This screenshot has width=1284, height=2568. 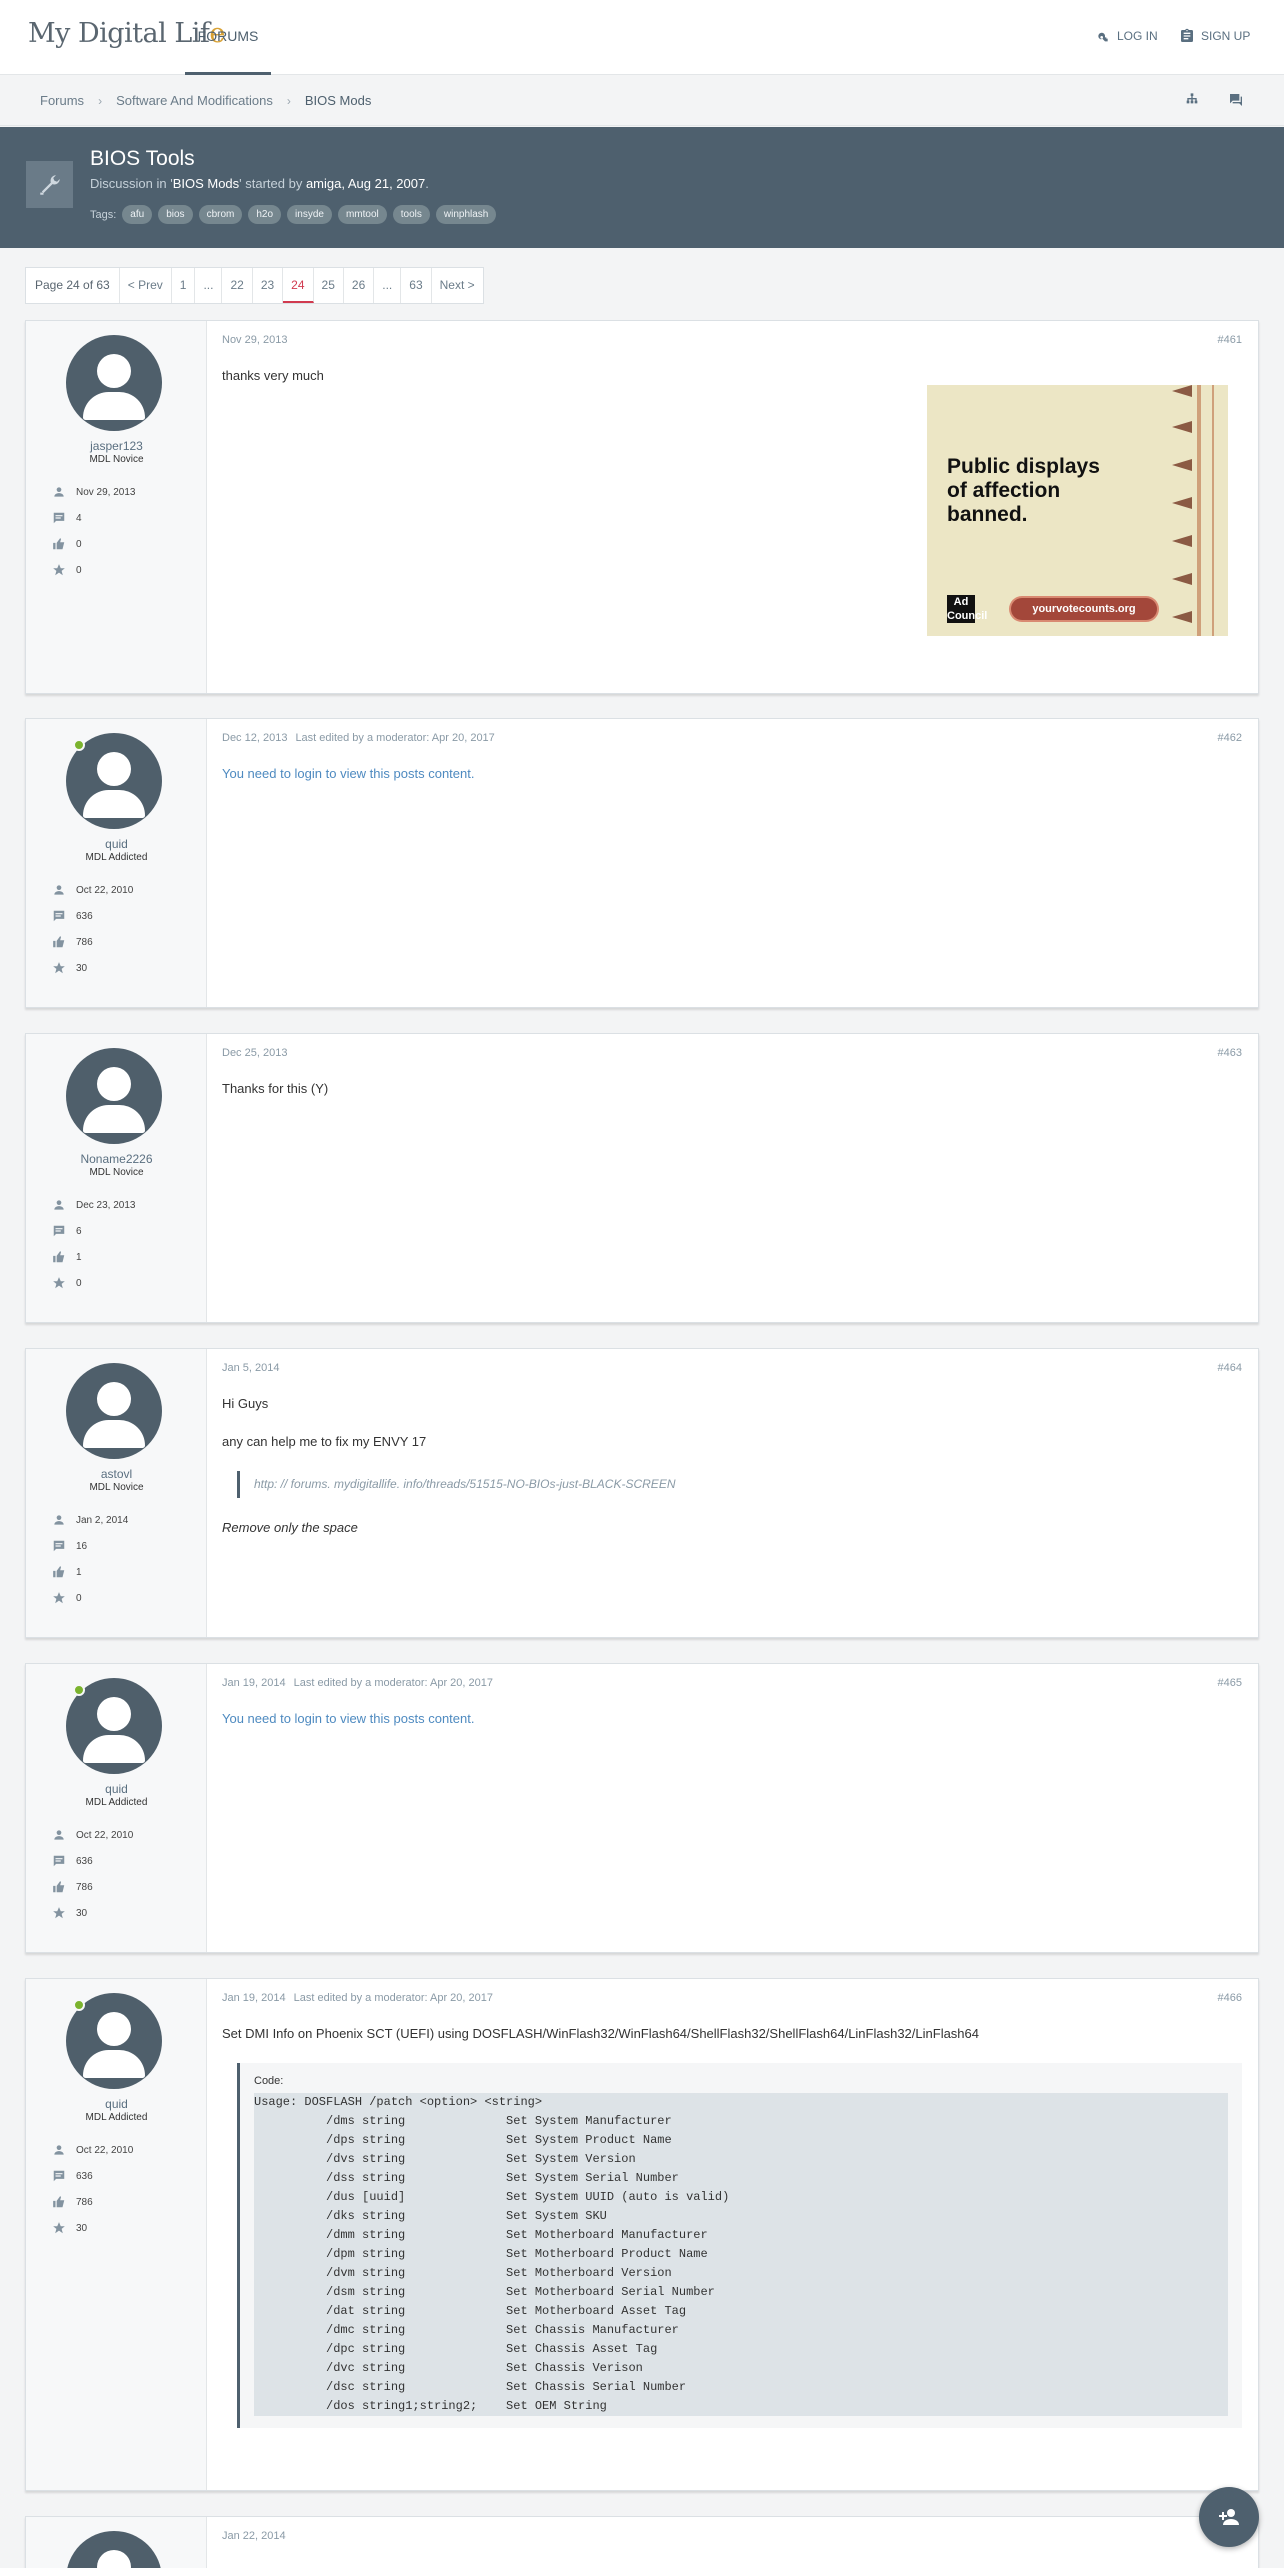 I want to click on page-link: 26, so click(x=359, y=285).